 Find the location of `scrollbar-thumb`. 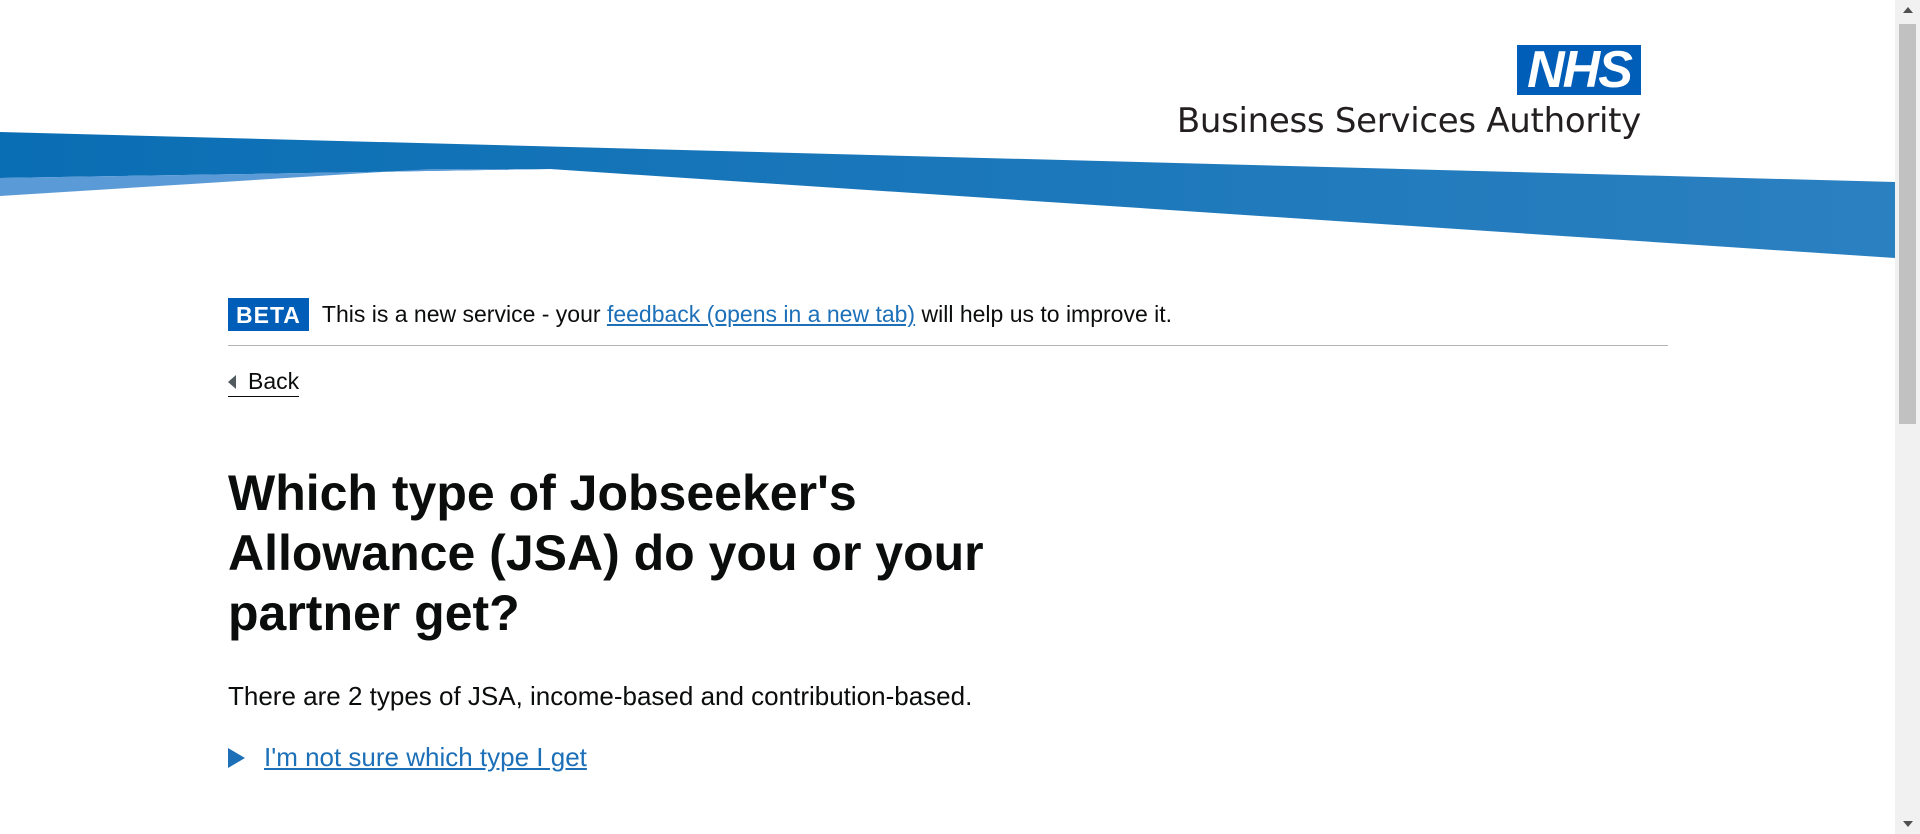

scrollbar-thumb is located at coordinates (1907, 224).